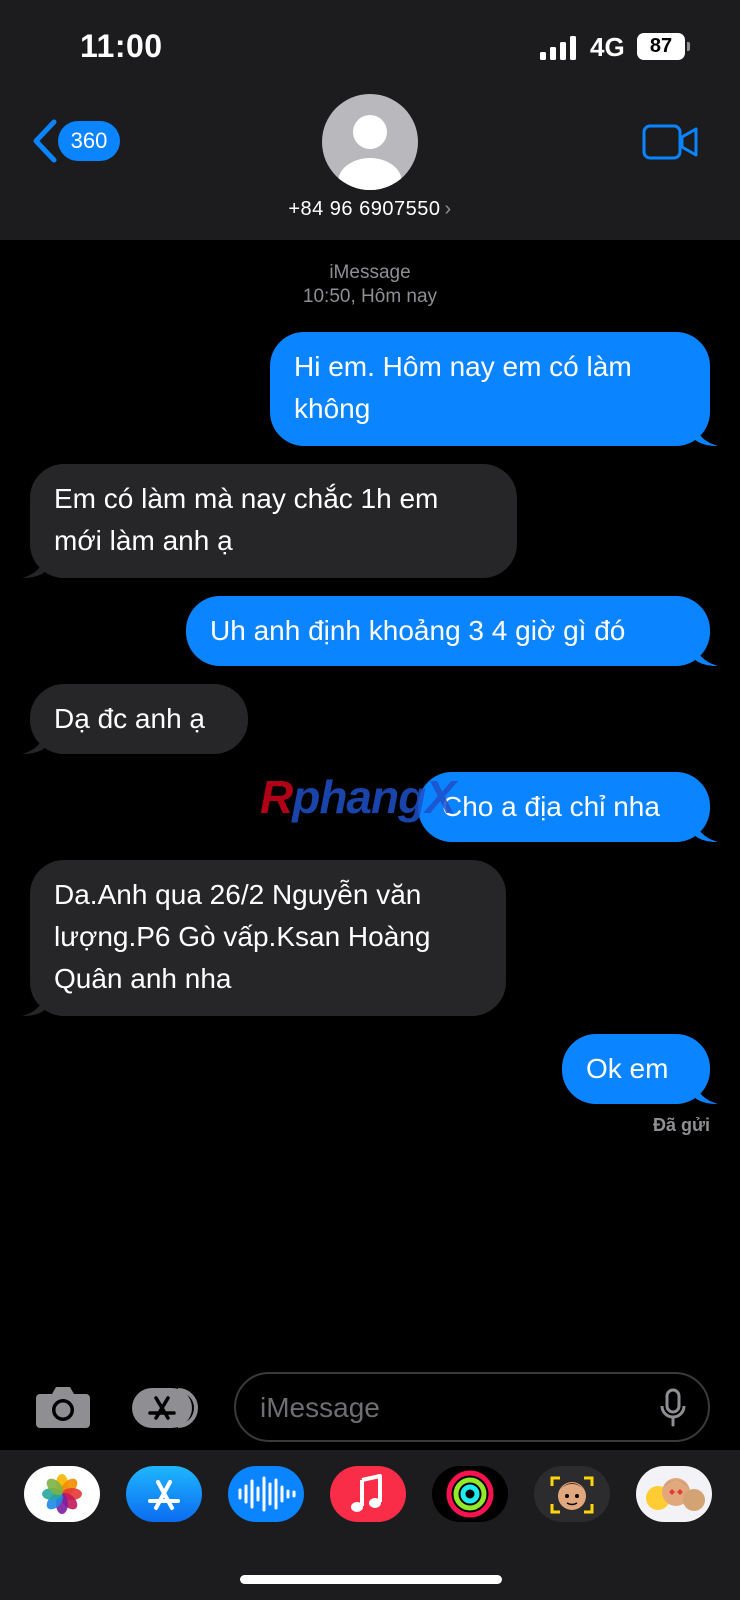 This screenshot has width=740, height=1600. I want to click on back-button-unread-badge: 360, so click(89, 141).